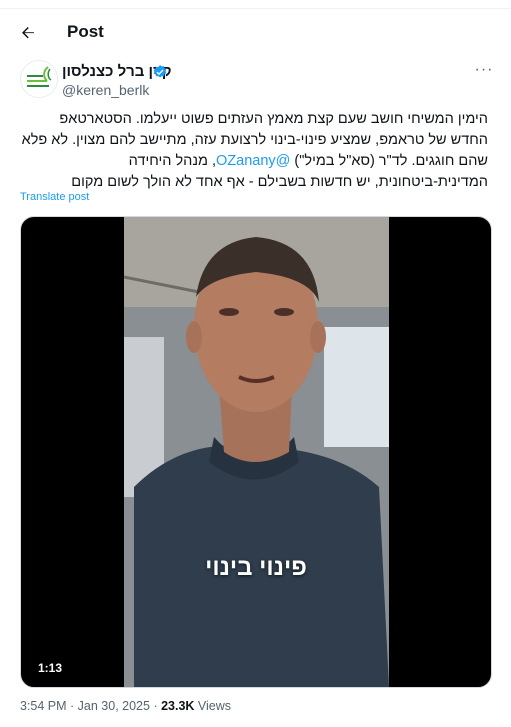  Describe the element at coordinates (255, 32) in the screenshot. I see `header: Post` at that location.